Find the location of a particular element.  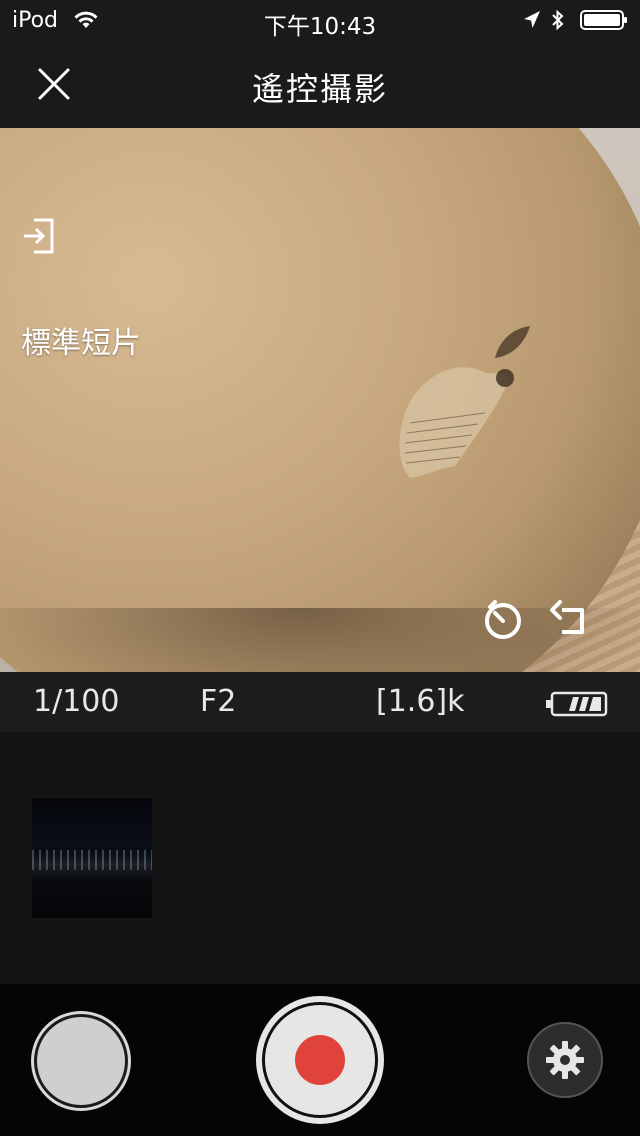

shutter-speed: 1/100 is located at coordinates (76, 701).